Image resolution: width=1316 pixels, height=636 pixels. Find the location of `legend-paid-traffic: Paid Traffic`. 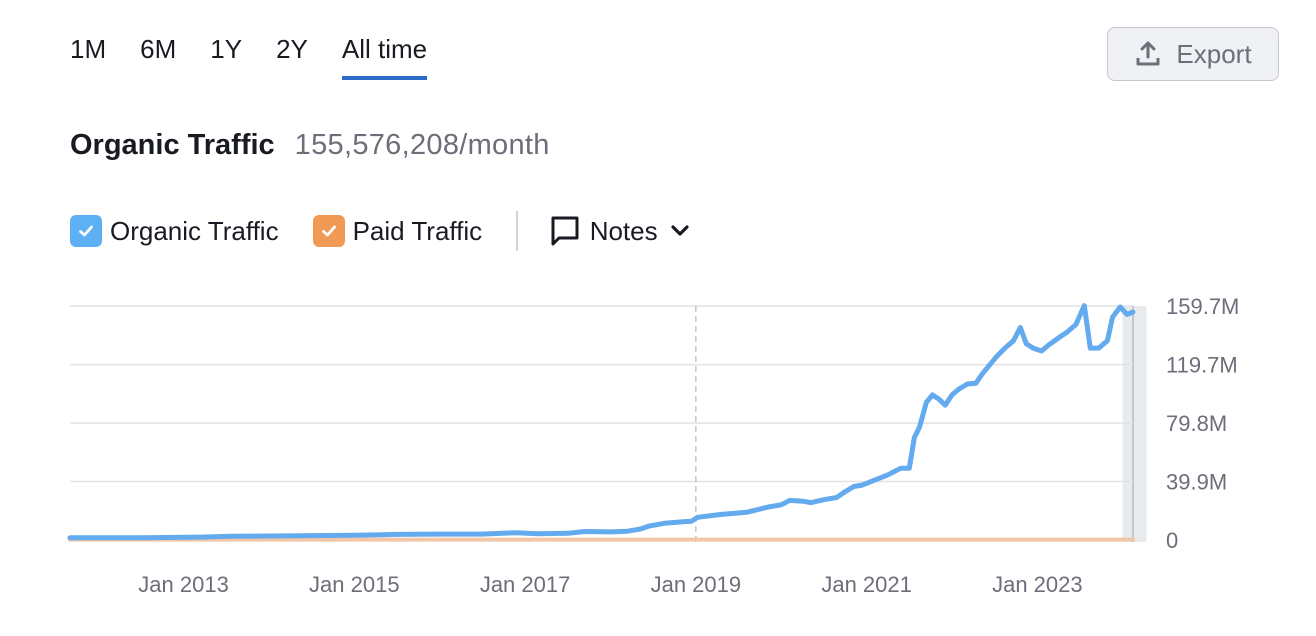

legend-paid-traffic: Paid Traffic is located at coordinates (397, 231).